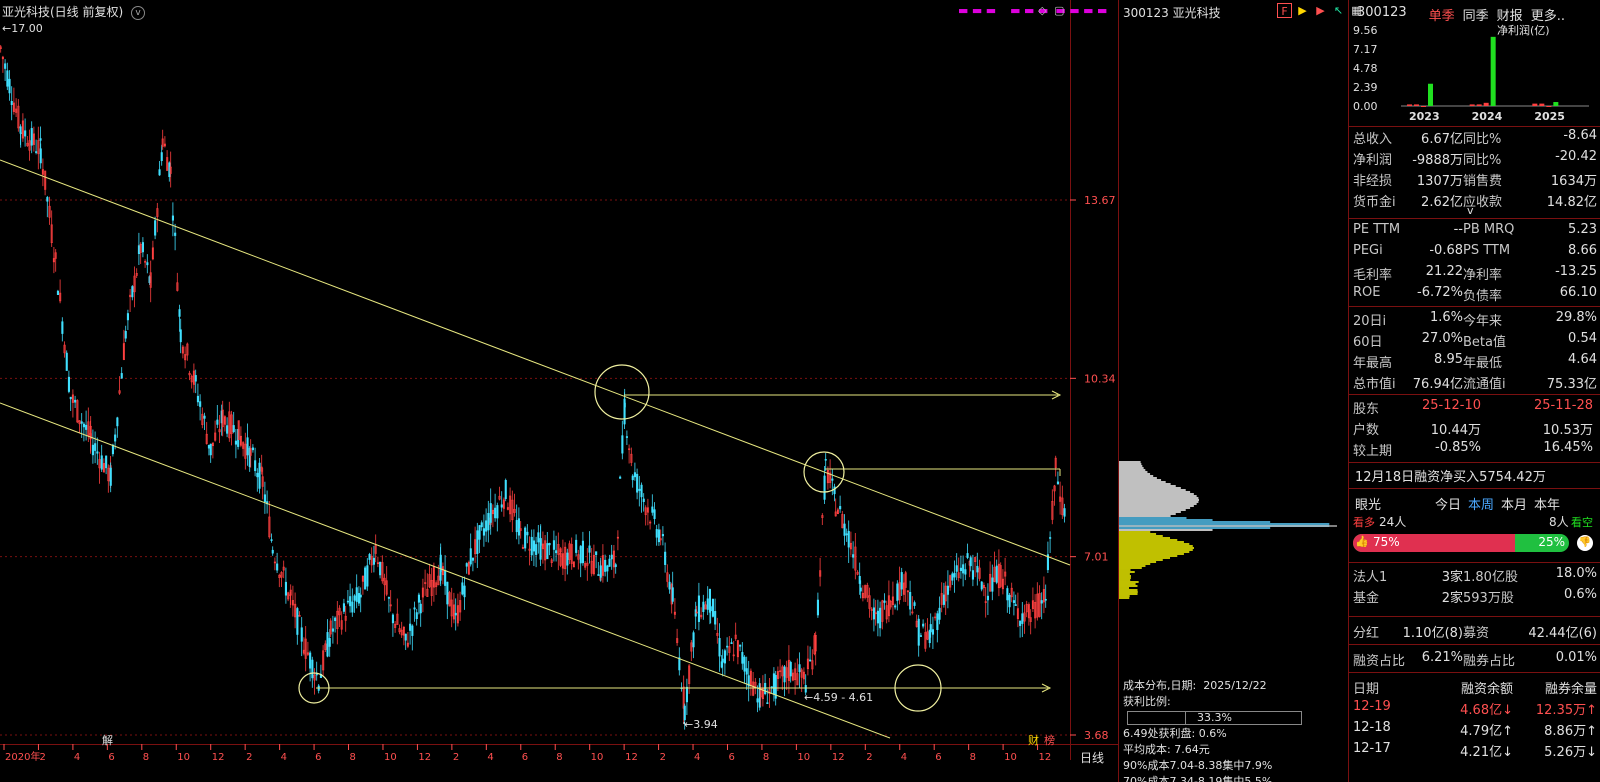  I want to click on expand-chevron: v, so click(1470, 210).